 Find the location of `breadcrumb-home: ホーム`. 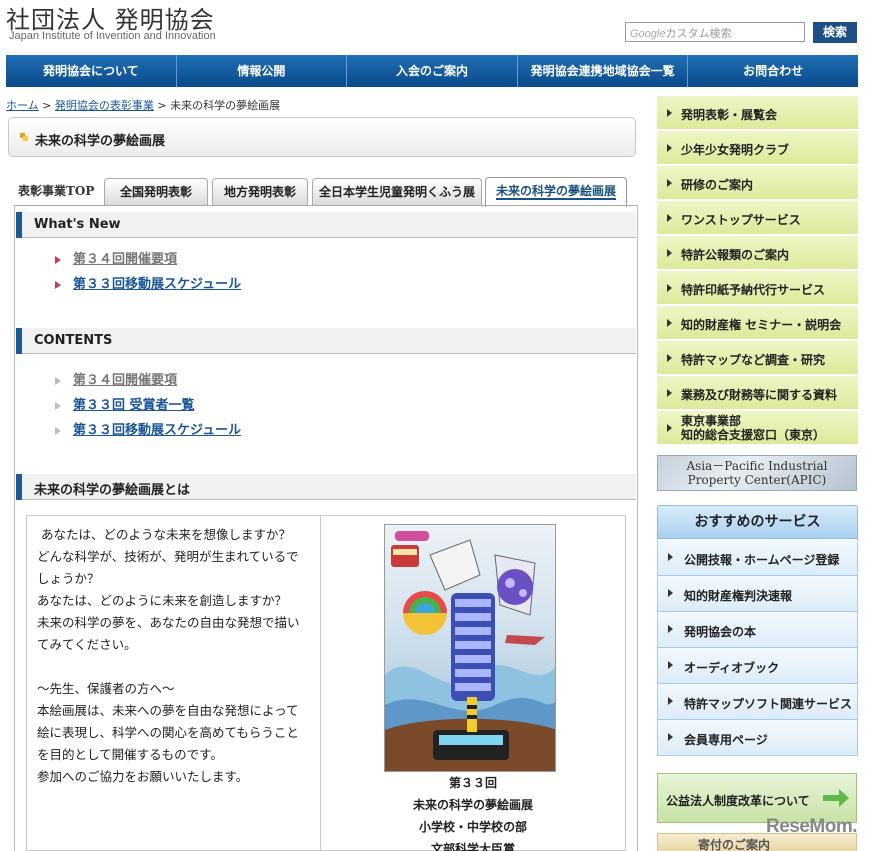

breadcrumb-home: ホーム is located at coordinates (22, 105).